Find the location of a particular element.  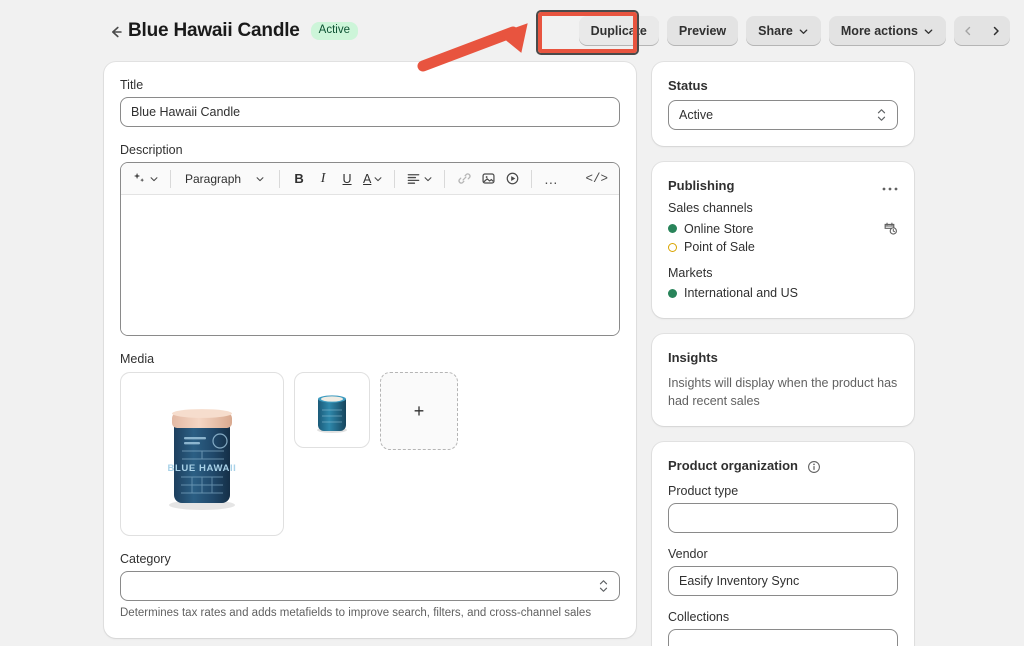

description-field-group: Description Paragraph B I U A … </> is located at coordinates (370, 239).